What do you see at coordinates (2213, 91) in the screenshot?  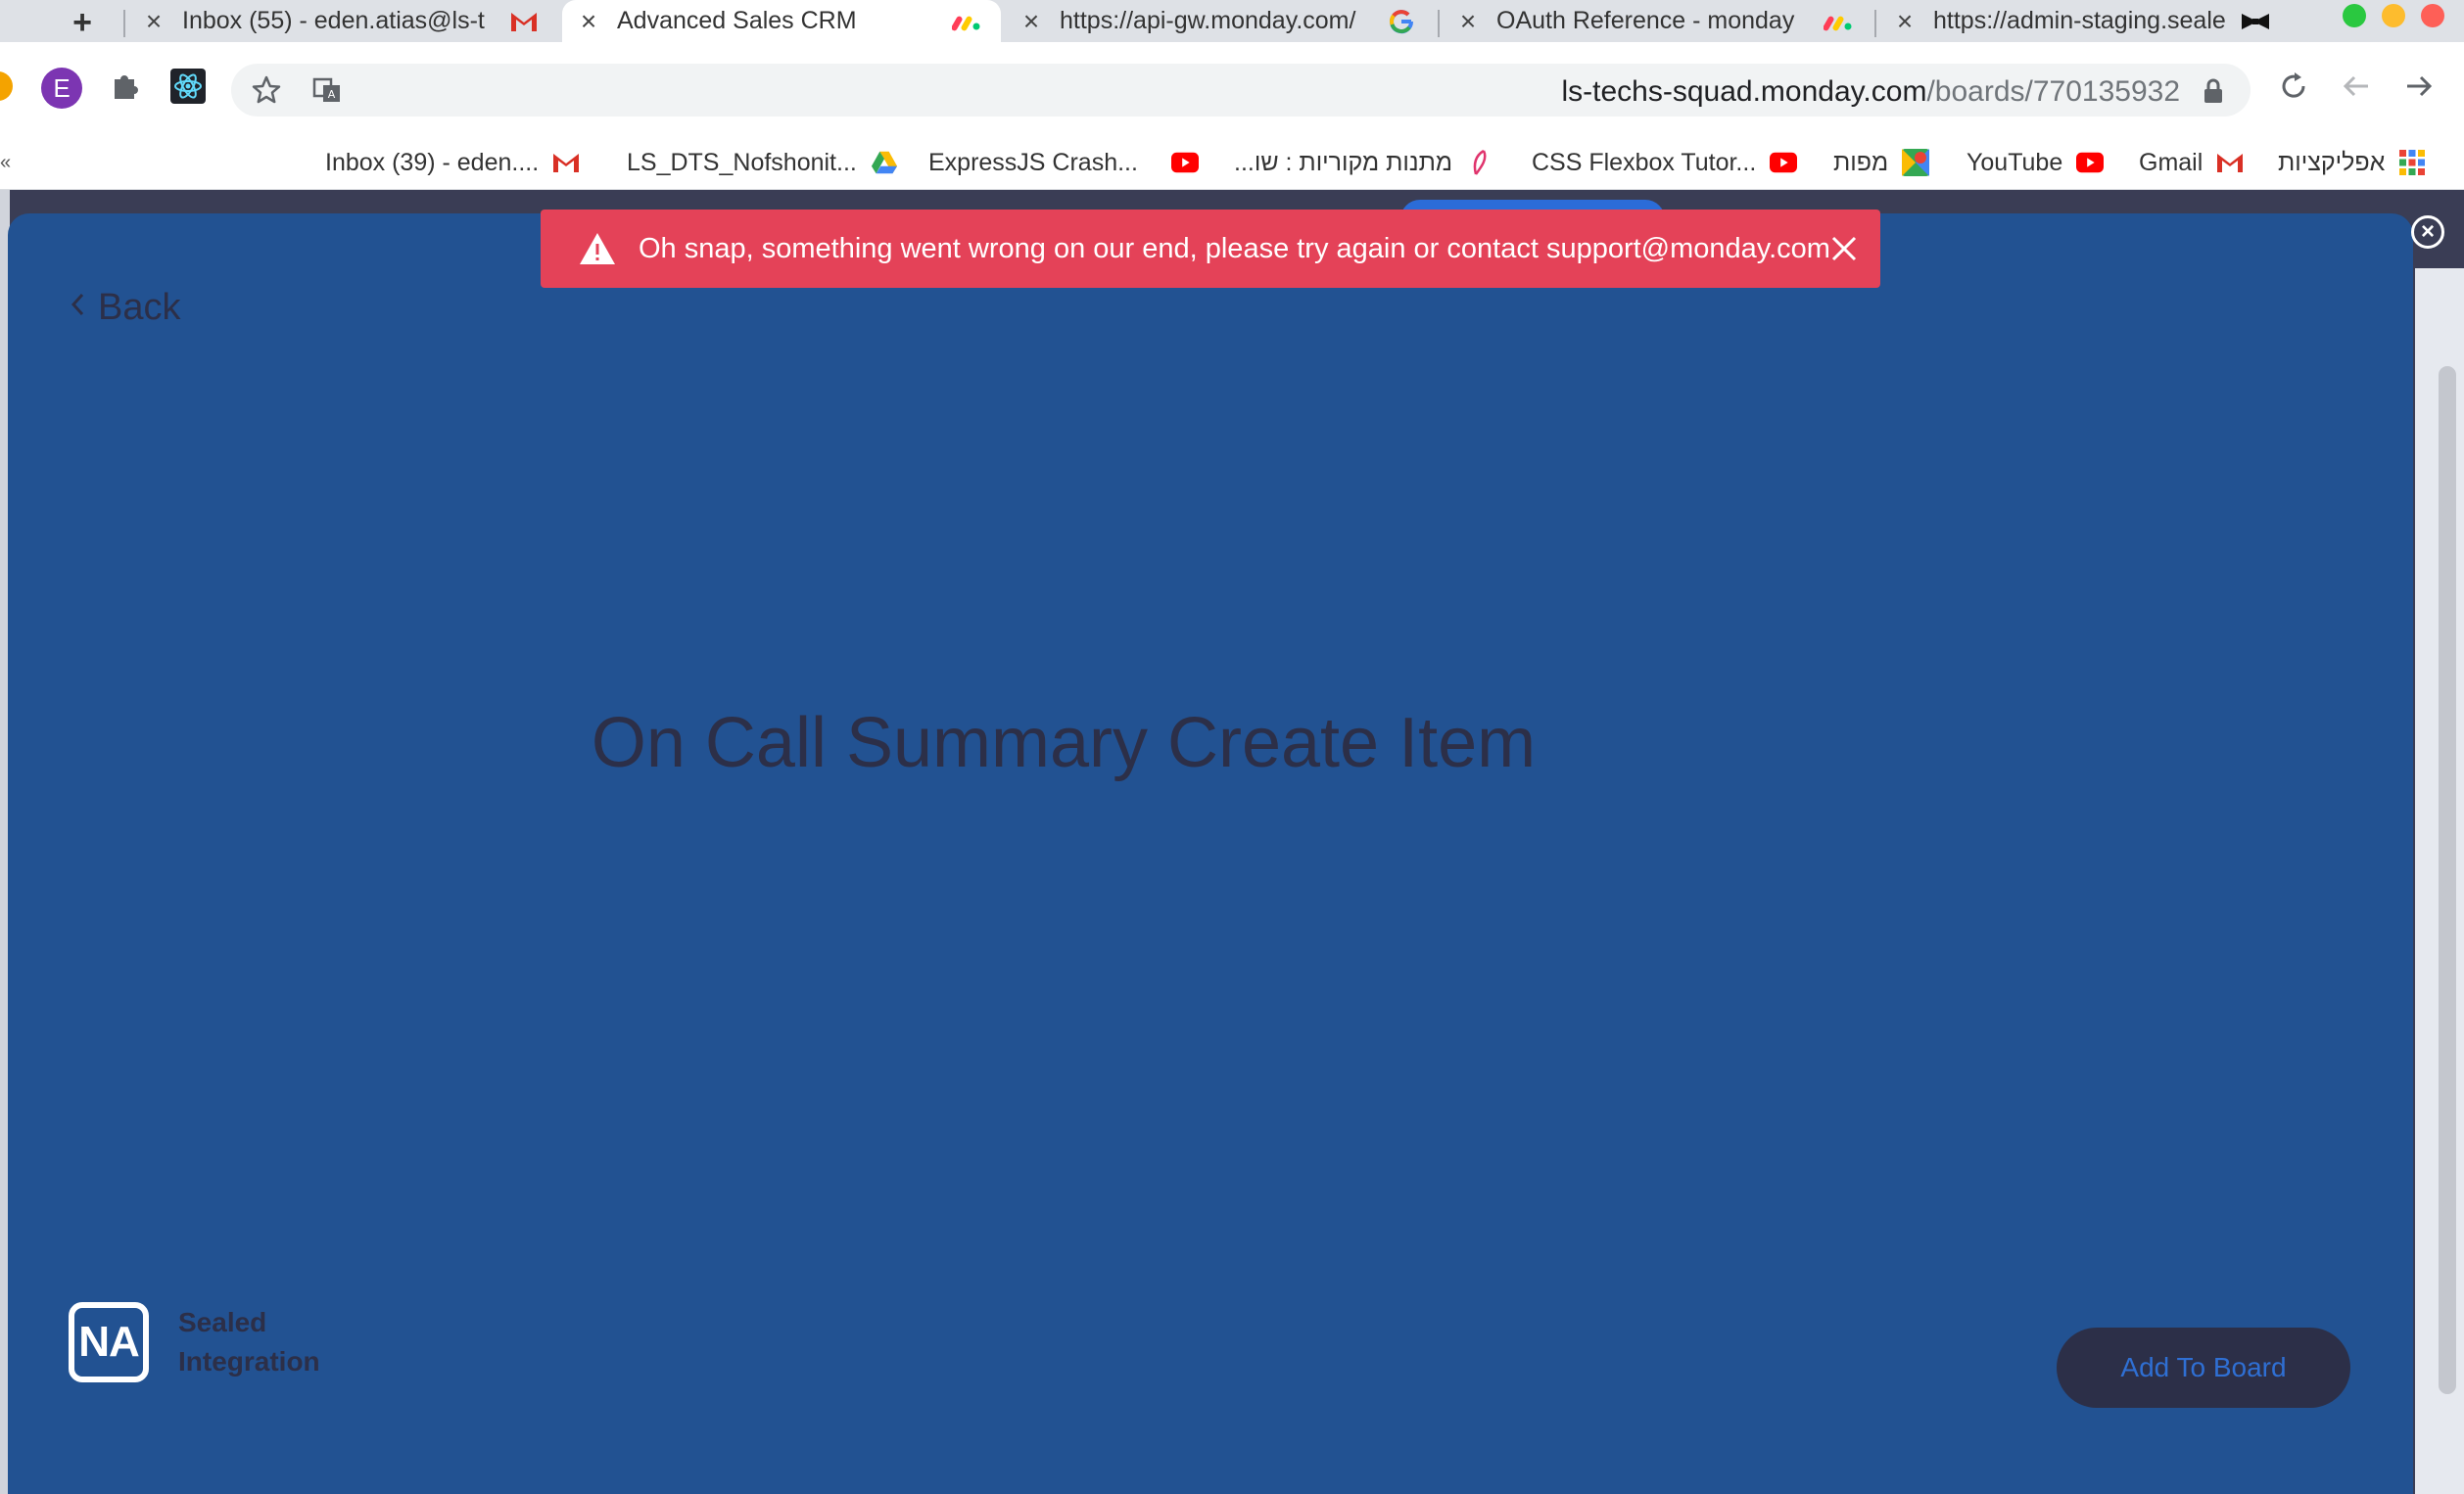 I see `lock-icon` at bounding box center [2213, 91].